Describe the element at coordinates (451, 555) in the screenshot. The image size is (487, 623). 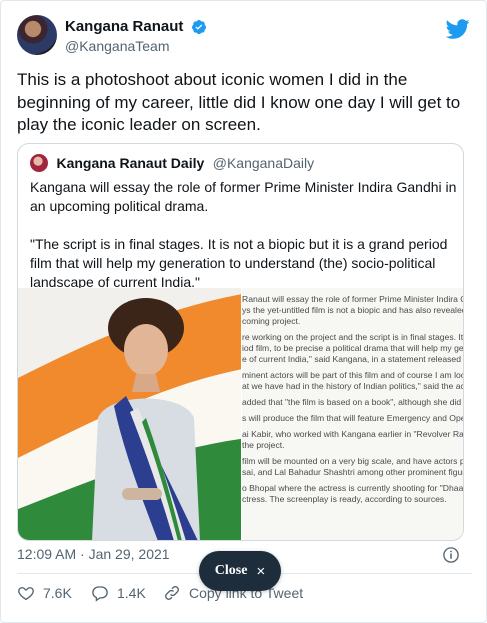
I see `info-icon` at that location.